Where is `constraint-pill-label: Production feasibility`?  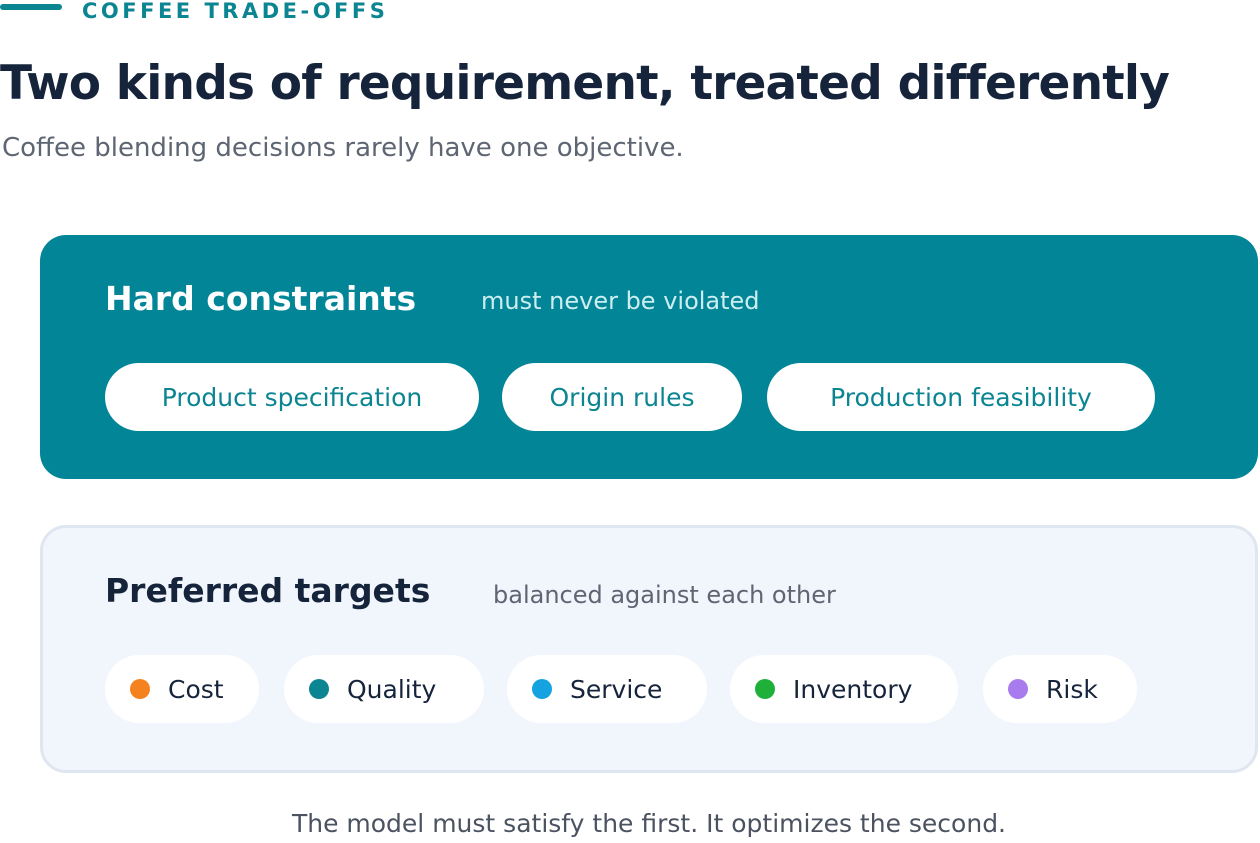 constraint-pill-label: Production feasibility is located at coordinates (961, 397).